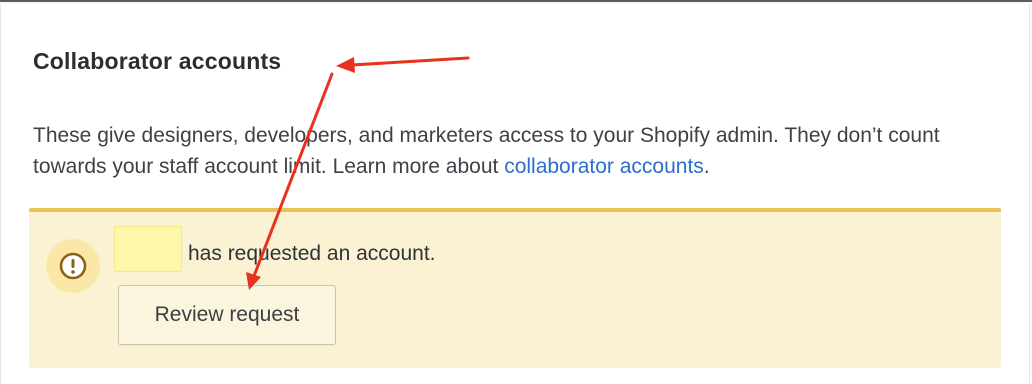  Describe the element at coordinates (157, 61) in the screenshot. I see `section-title: Collaborator accounts` at that location.